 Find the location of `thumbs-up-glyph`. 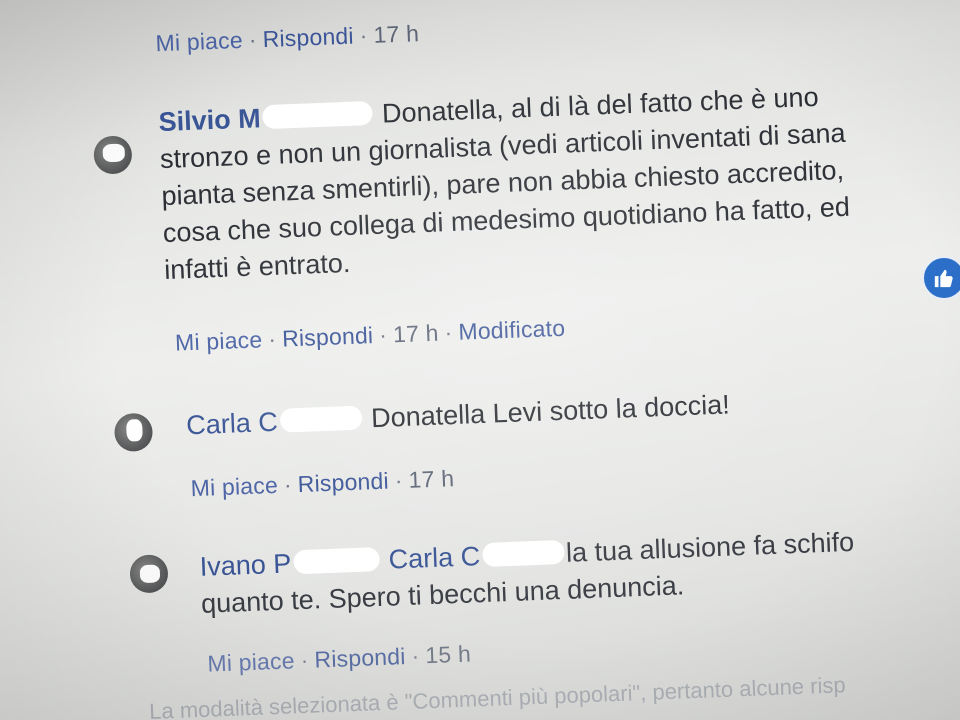

thumbs-up-glyph is located at coordinates (943, 278).